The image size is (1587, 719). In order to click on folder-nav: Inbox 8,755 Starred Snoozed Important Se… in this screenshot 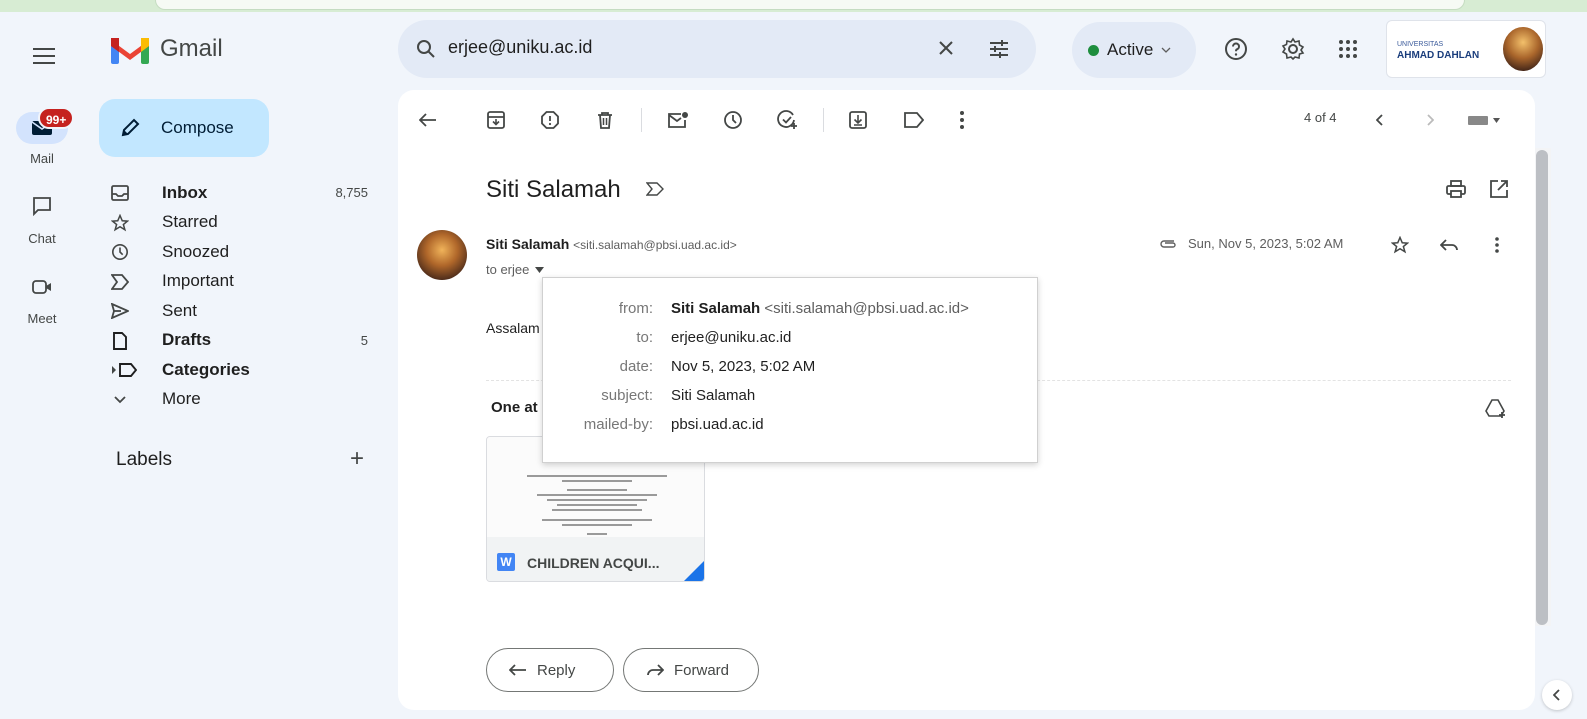, I will do `click(245, 296)`.